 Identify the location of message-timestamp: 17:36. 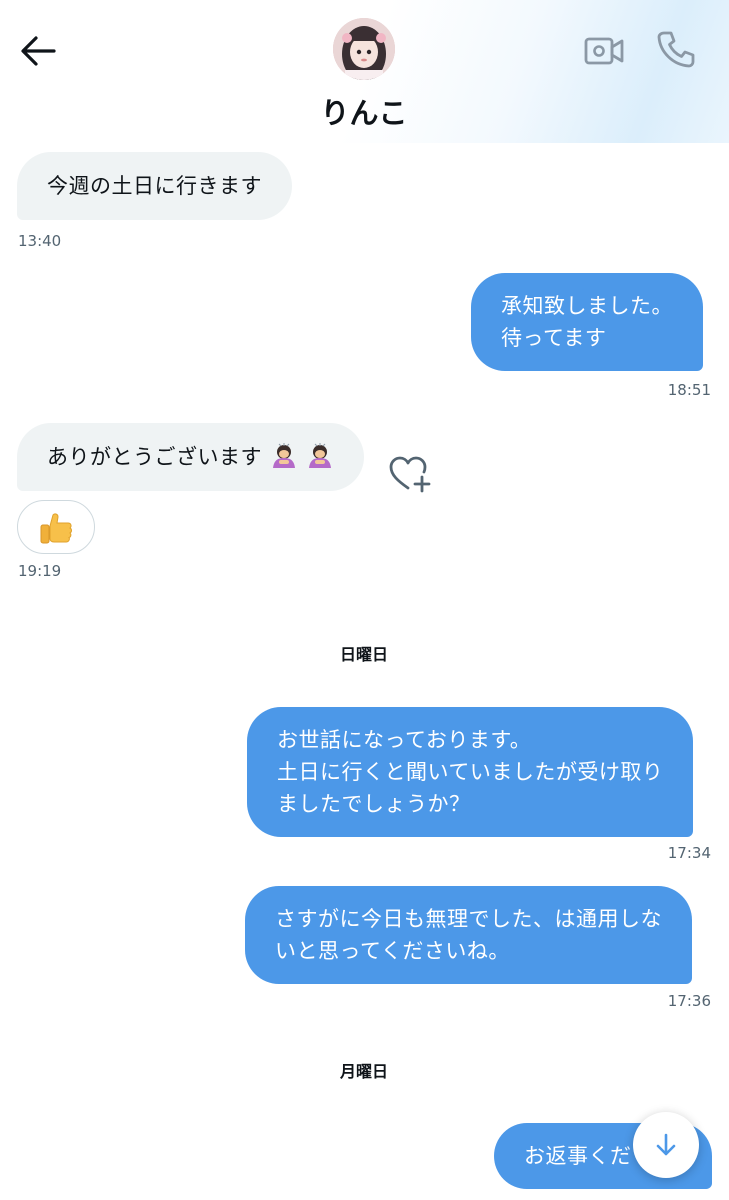
(689, 1001).